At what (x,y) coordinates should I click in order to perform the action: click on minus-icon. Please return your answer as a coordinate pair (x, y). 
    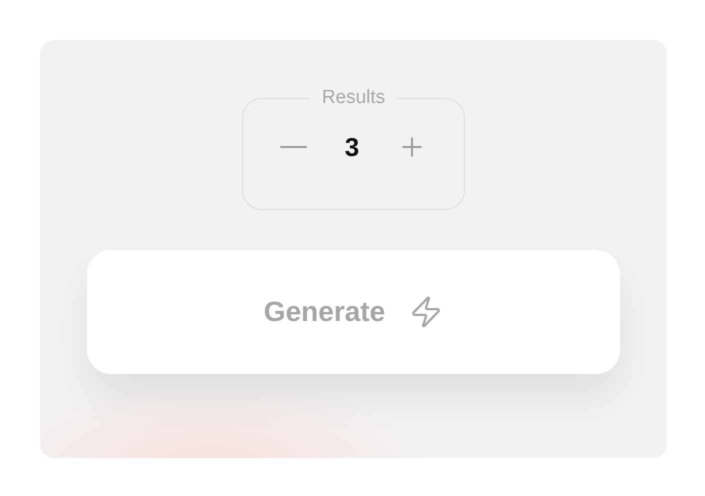
    Looking at the image, I should click on (293, 147).